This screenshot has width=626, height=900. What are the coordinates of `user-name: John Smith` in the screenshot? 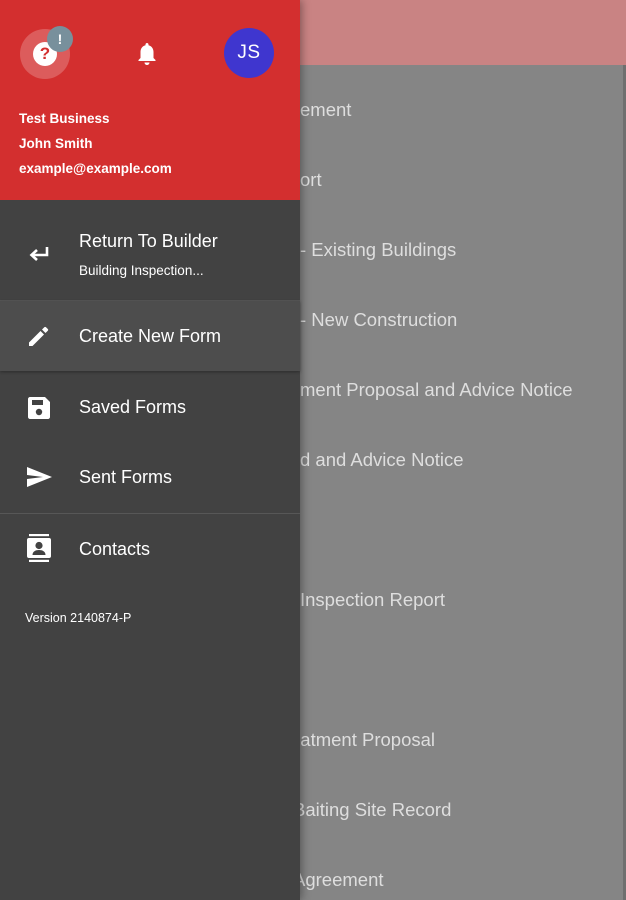 It's located at (56, 143).